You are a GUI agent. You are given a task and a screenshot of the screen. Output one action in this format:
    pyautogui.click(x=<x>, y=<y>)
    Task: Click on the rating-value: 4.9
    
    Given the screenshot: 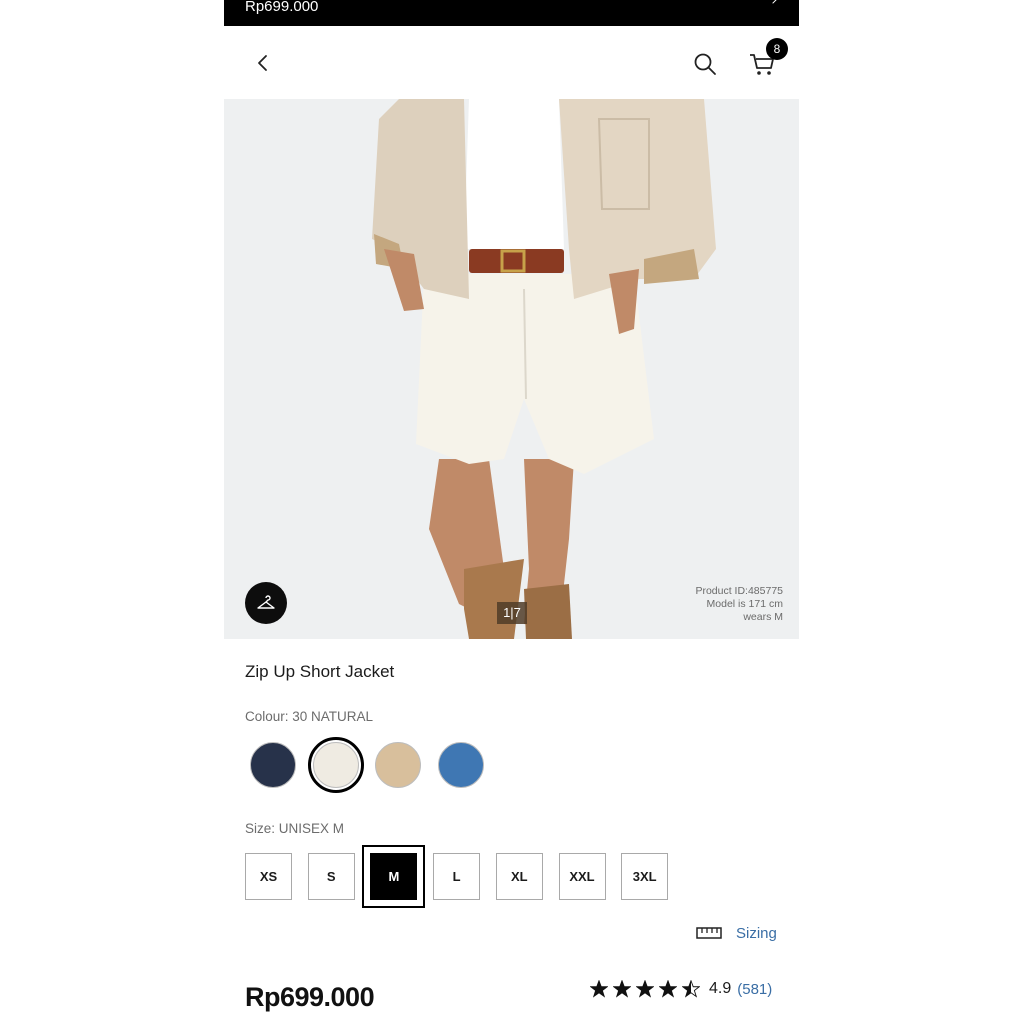 What is the action you would take?
    pyautogui.click(x=720, y=988)
    